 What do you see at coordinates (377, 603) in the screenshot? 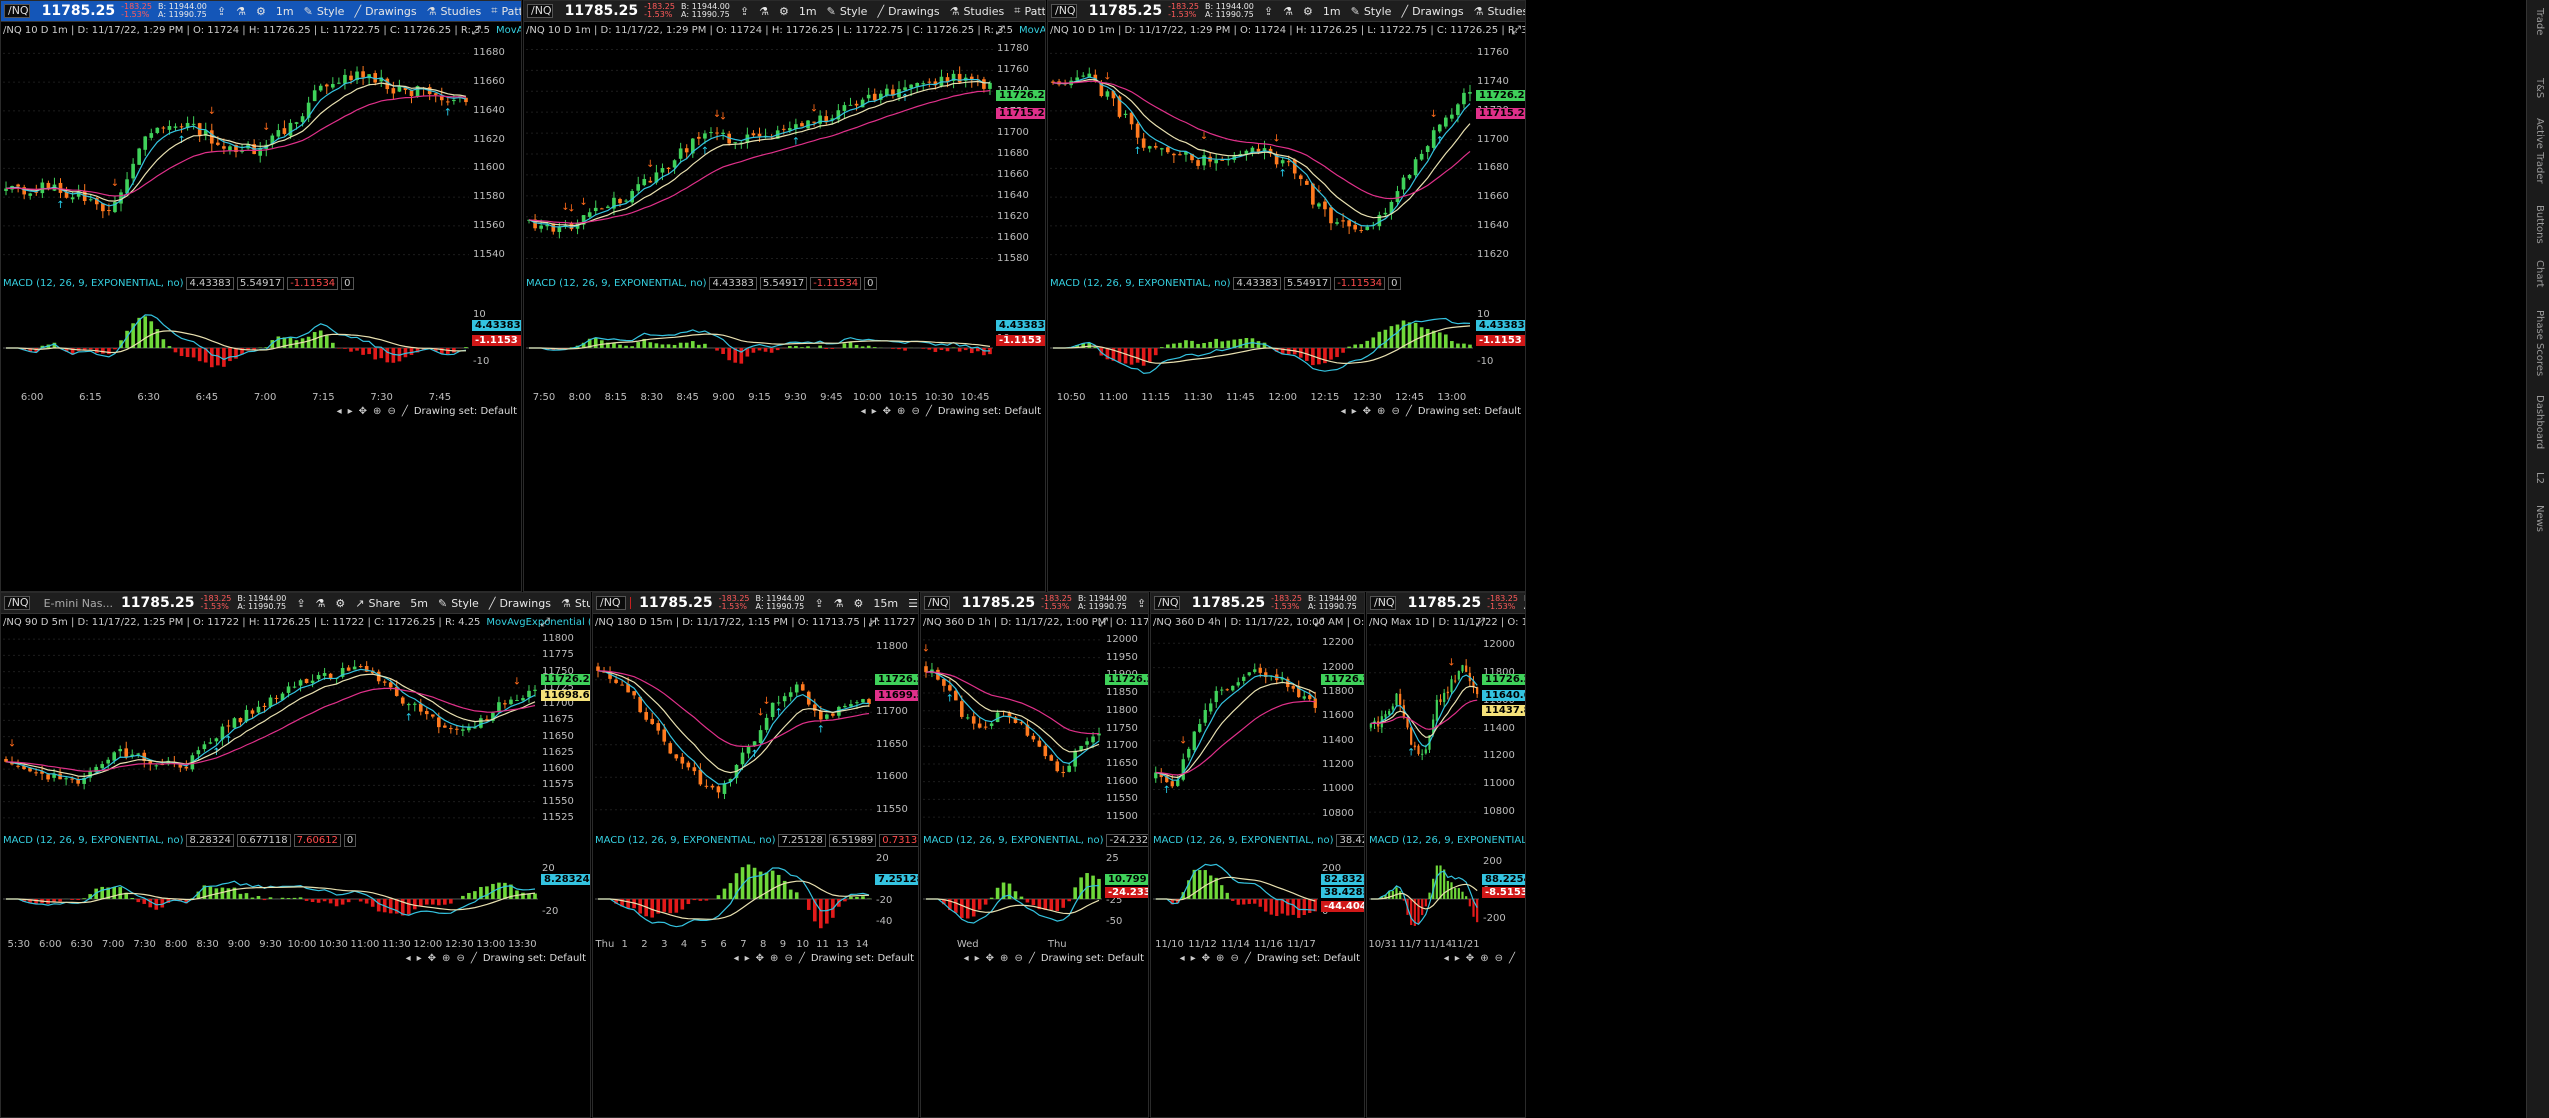
I see `toolbar-button-share: ↗ Share` at bounding box center [377, 603].